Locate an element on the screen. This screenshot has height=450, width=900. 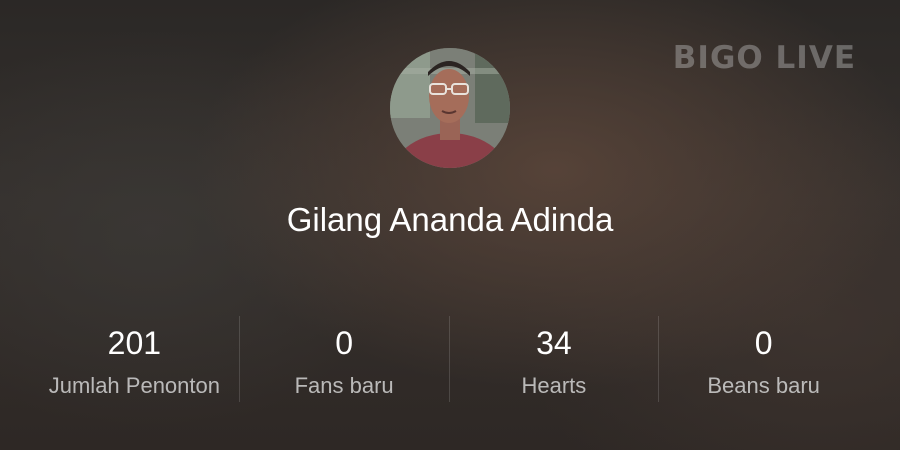
stat-hearts: 34 Hearts is located at coordinates (553, 359).